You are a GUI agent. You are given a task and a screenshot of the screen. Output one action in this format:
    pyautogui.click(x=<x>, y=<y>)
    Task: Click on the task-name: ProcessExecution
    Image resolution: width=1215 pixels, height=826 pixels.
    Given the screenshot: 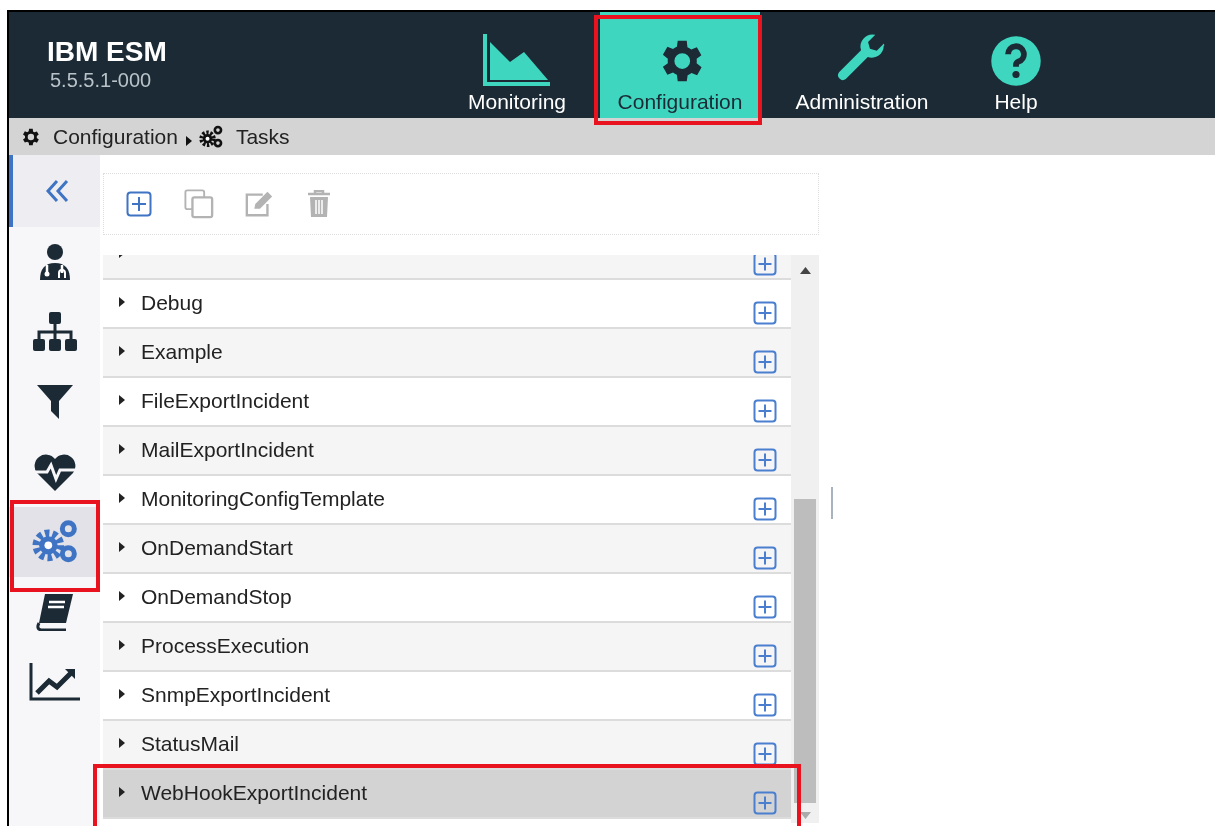 What is the action you would take?
    pyautogui.click(x=225, y=646)
    